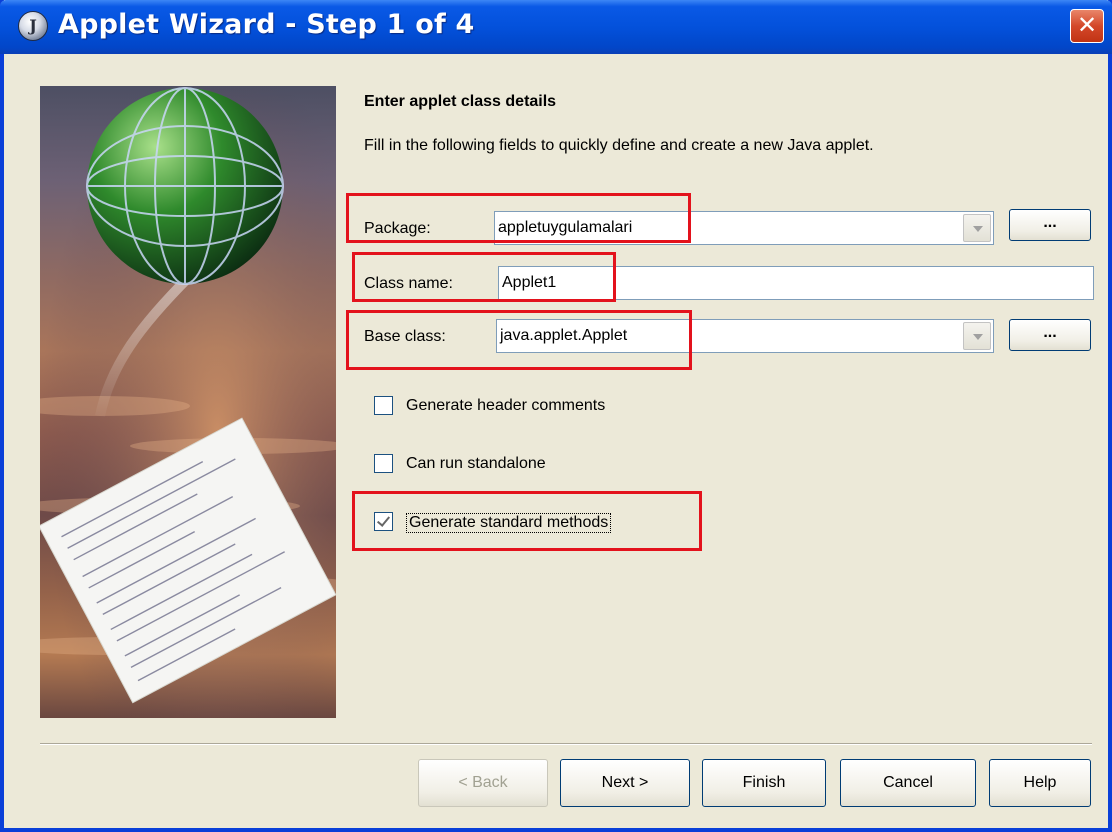 The image size is (1112, 832). Describe the element at coordinates (33, 26) in the screenshot. I see `jbuilder-app-icon: J` at that location.